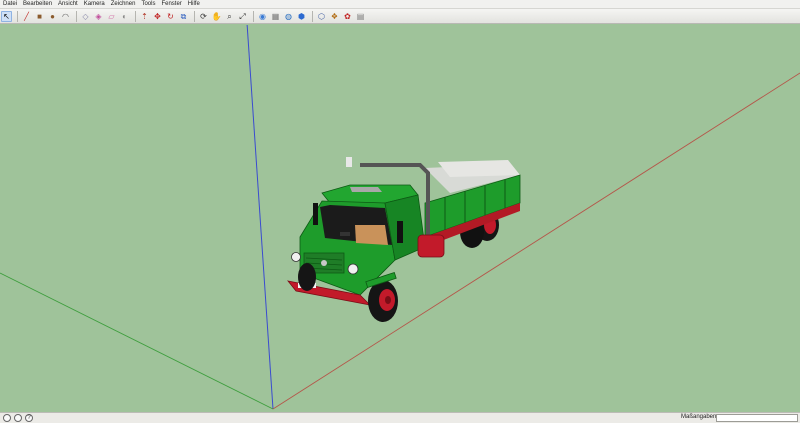 Image resolution: width=800 pixels, height=423 pixels. I want to click on headlight-left, so click(296, 257).